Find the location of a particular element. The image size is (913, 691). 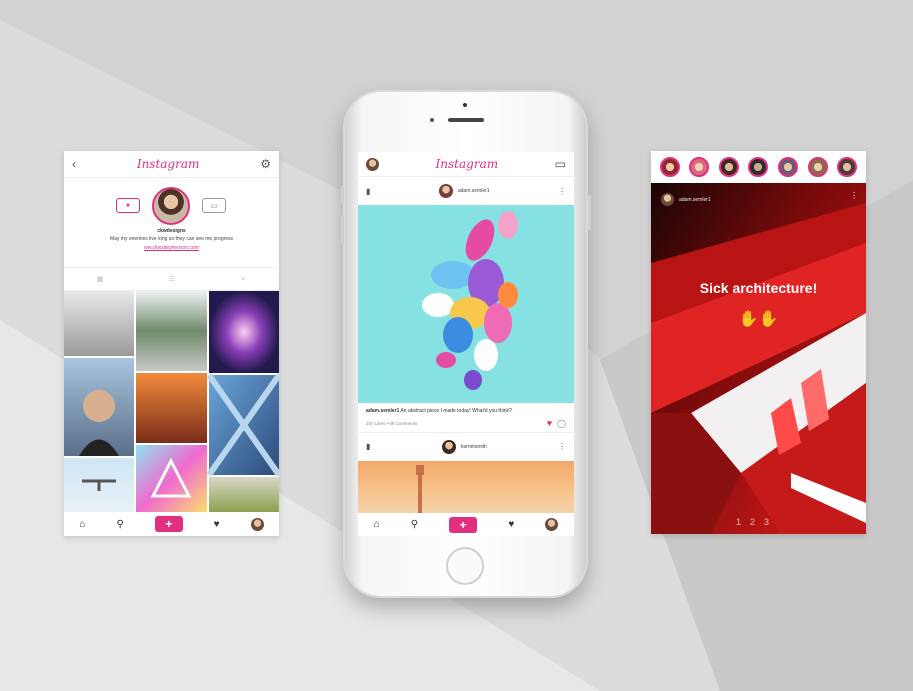

post-author: adam.semler1 is located at coordinates (464, 191).